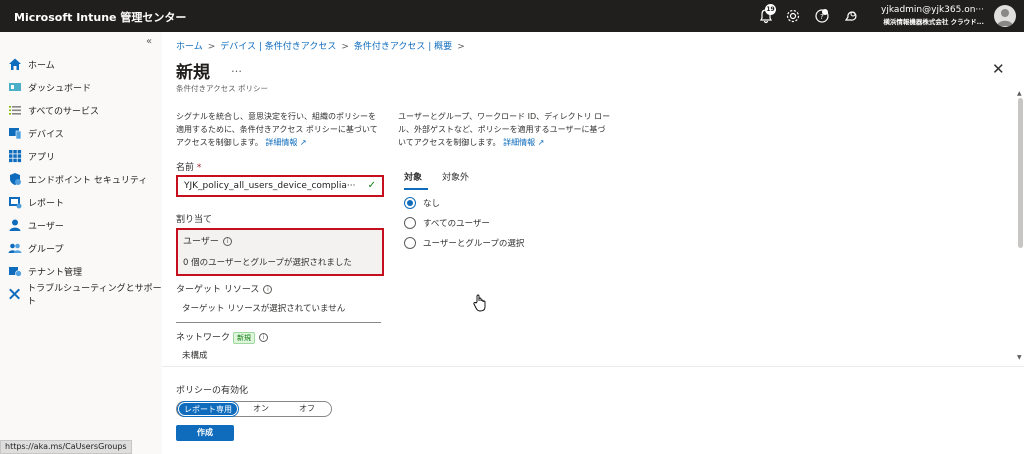  Describe the element at coordinates (46, 134) in the screenshot. I see `sidebar-item-label: デバイス` at that location.